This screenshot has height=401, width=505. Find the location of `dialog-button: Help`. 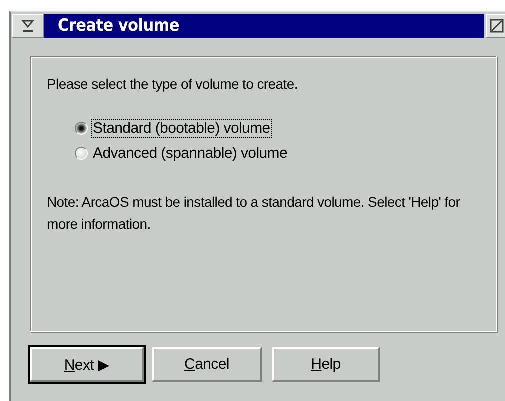

dialog-button: Help is located at coordinates (326, 364).